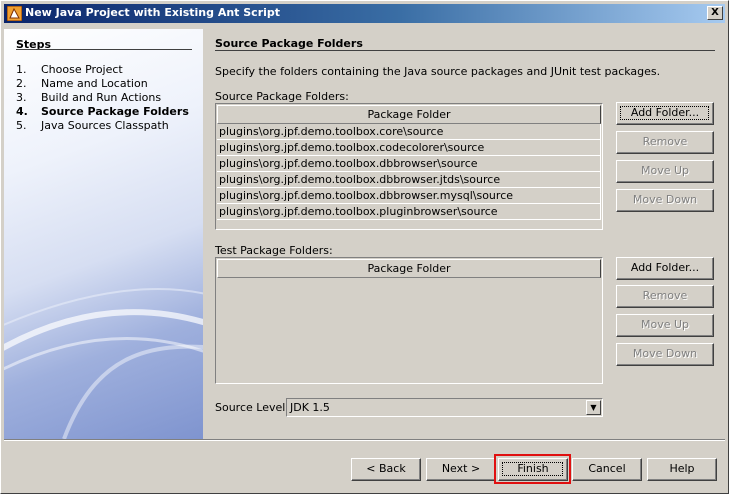 This screenshot has height=494, width=729. I want to click on source-folders-label: Source Package Folders:, so click(282, 96).